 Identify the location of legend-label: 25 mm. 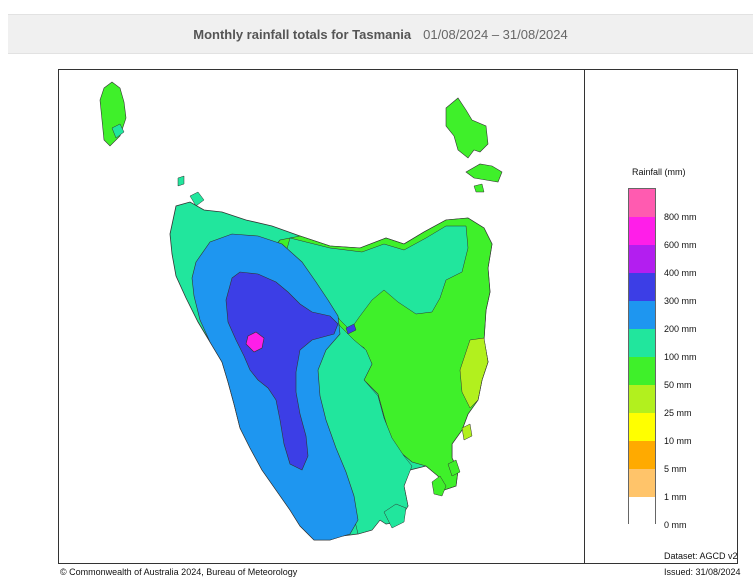
(678, 413).